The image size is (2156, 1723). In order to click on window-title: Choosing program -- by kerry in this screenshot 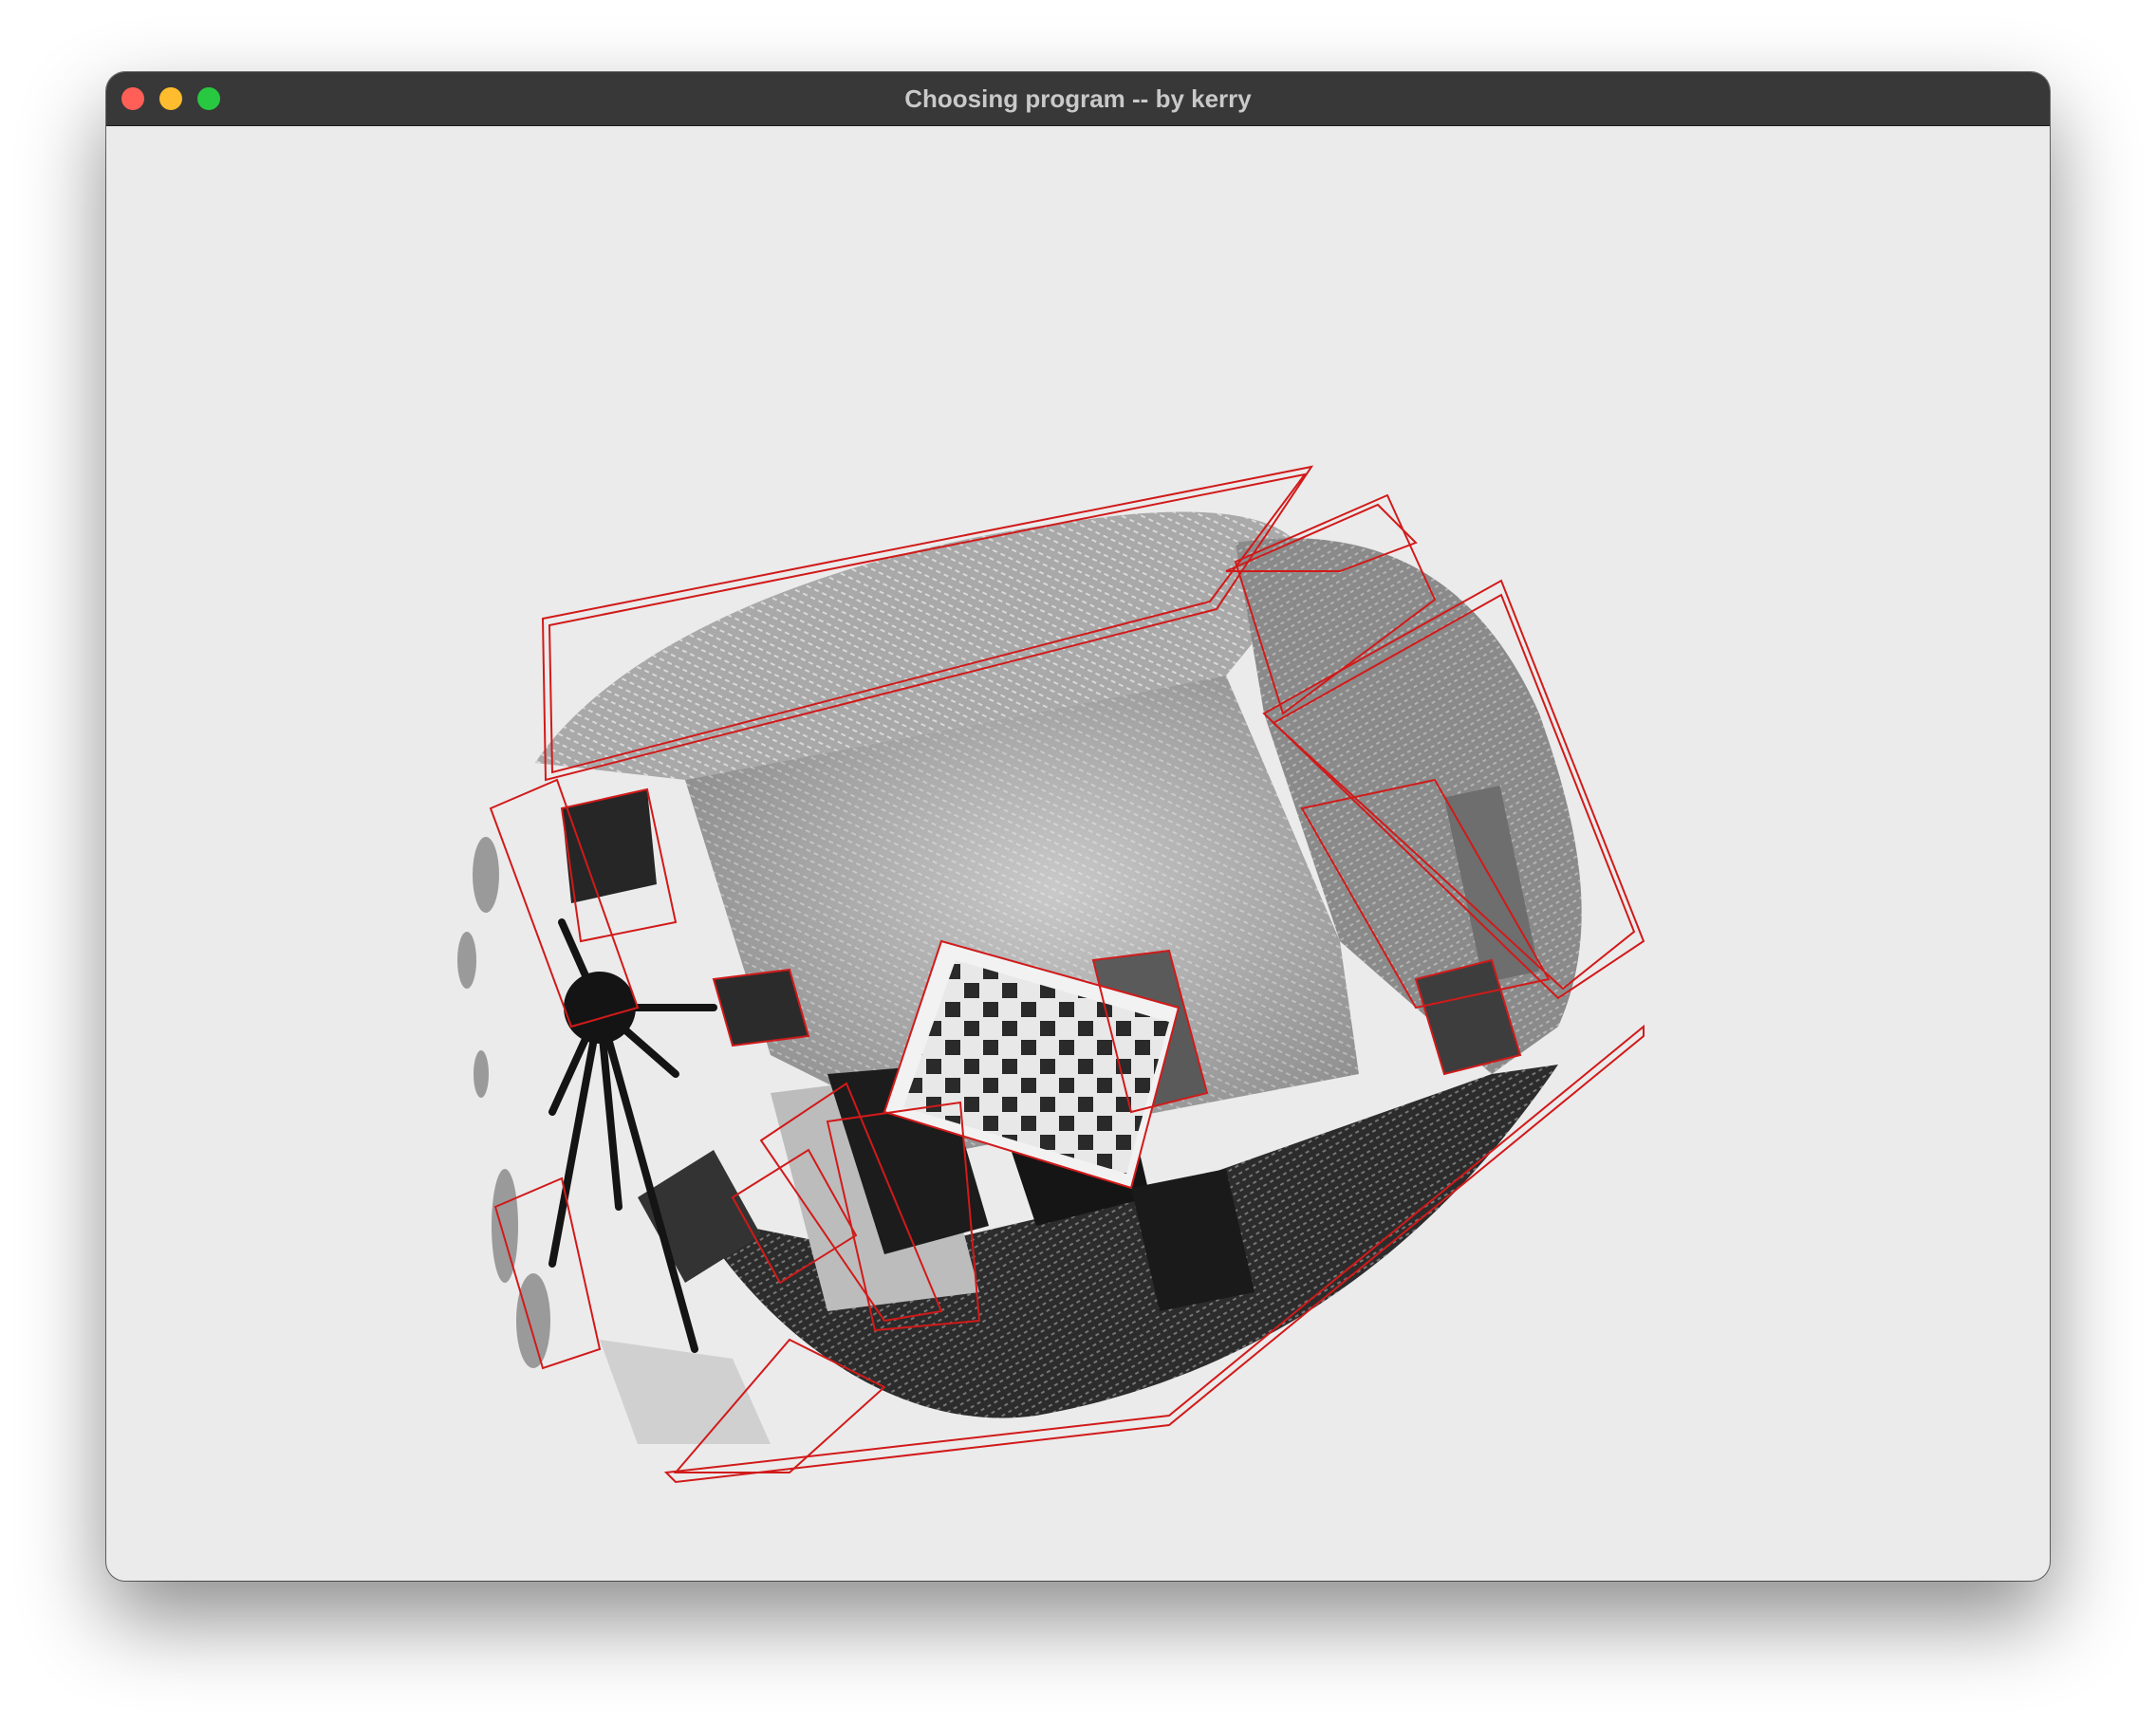, I will do `click(1078, 98)`.